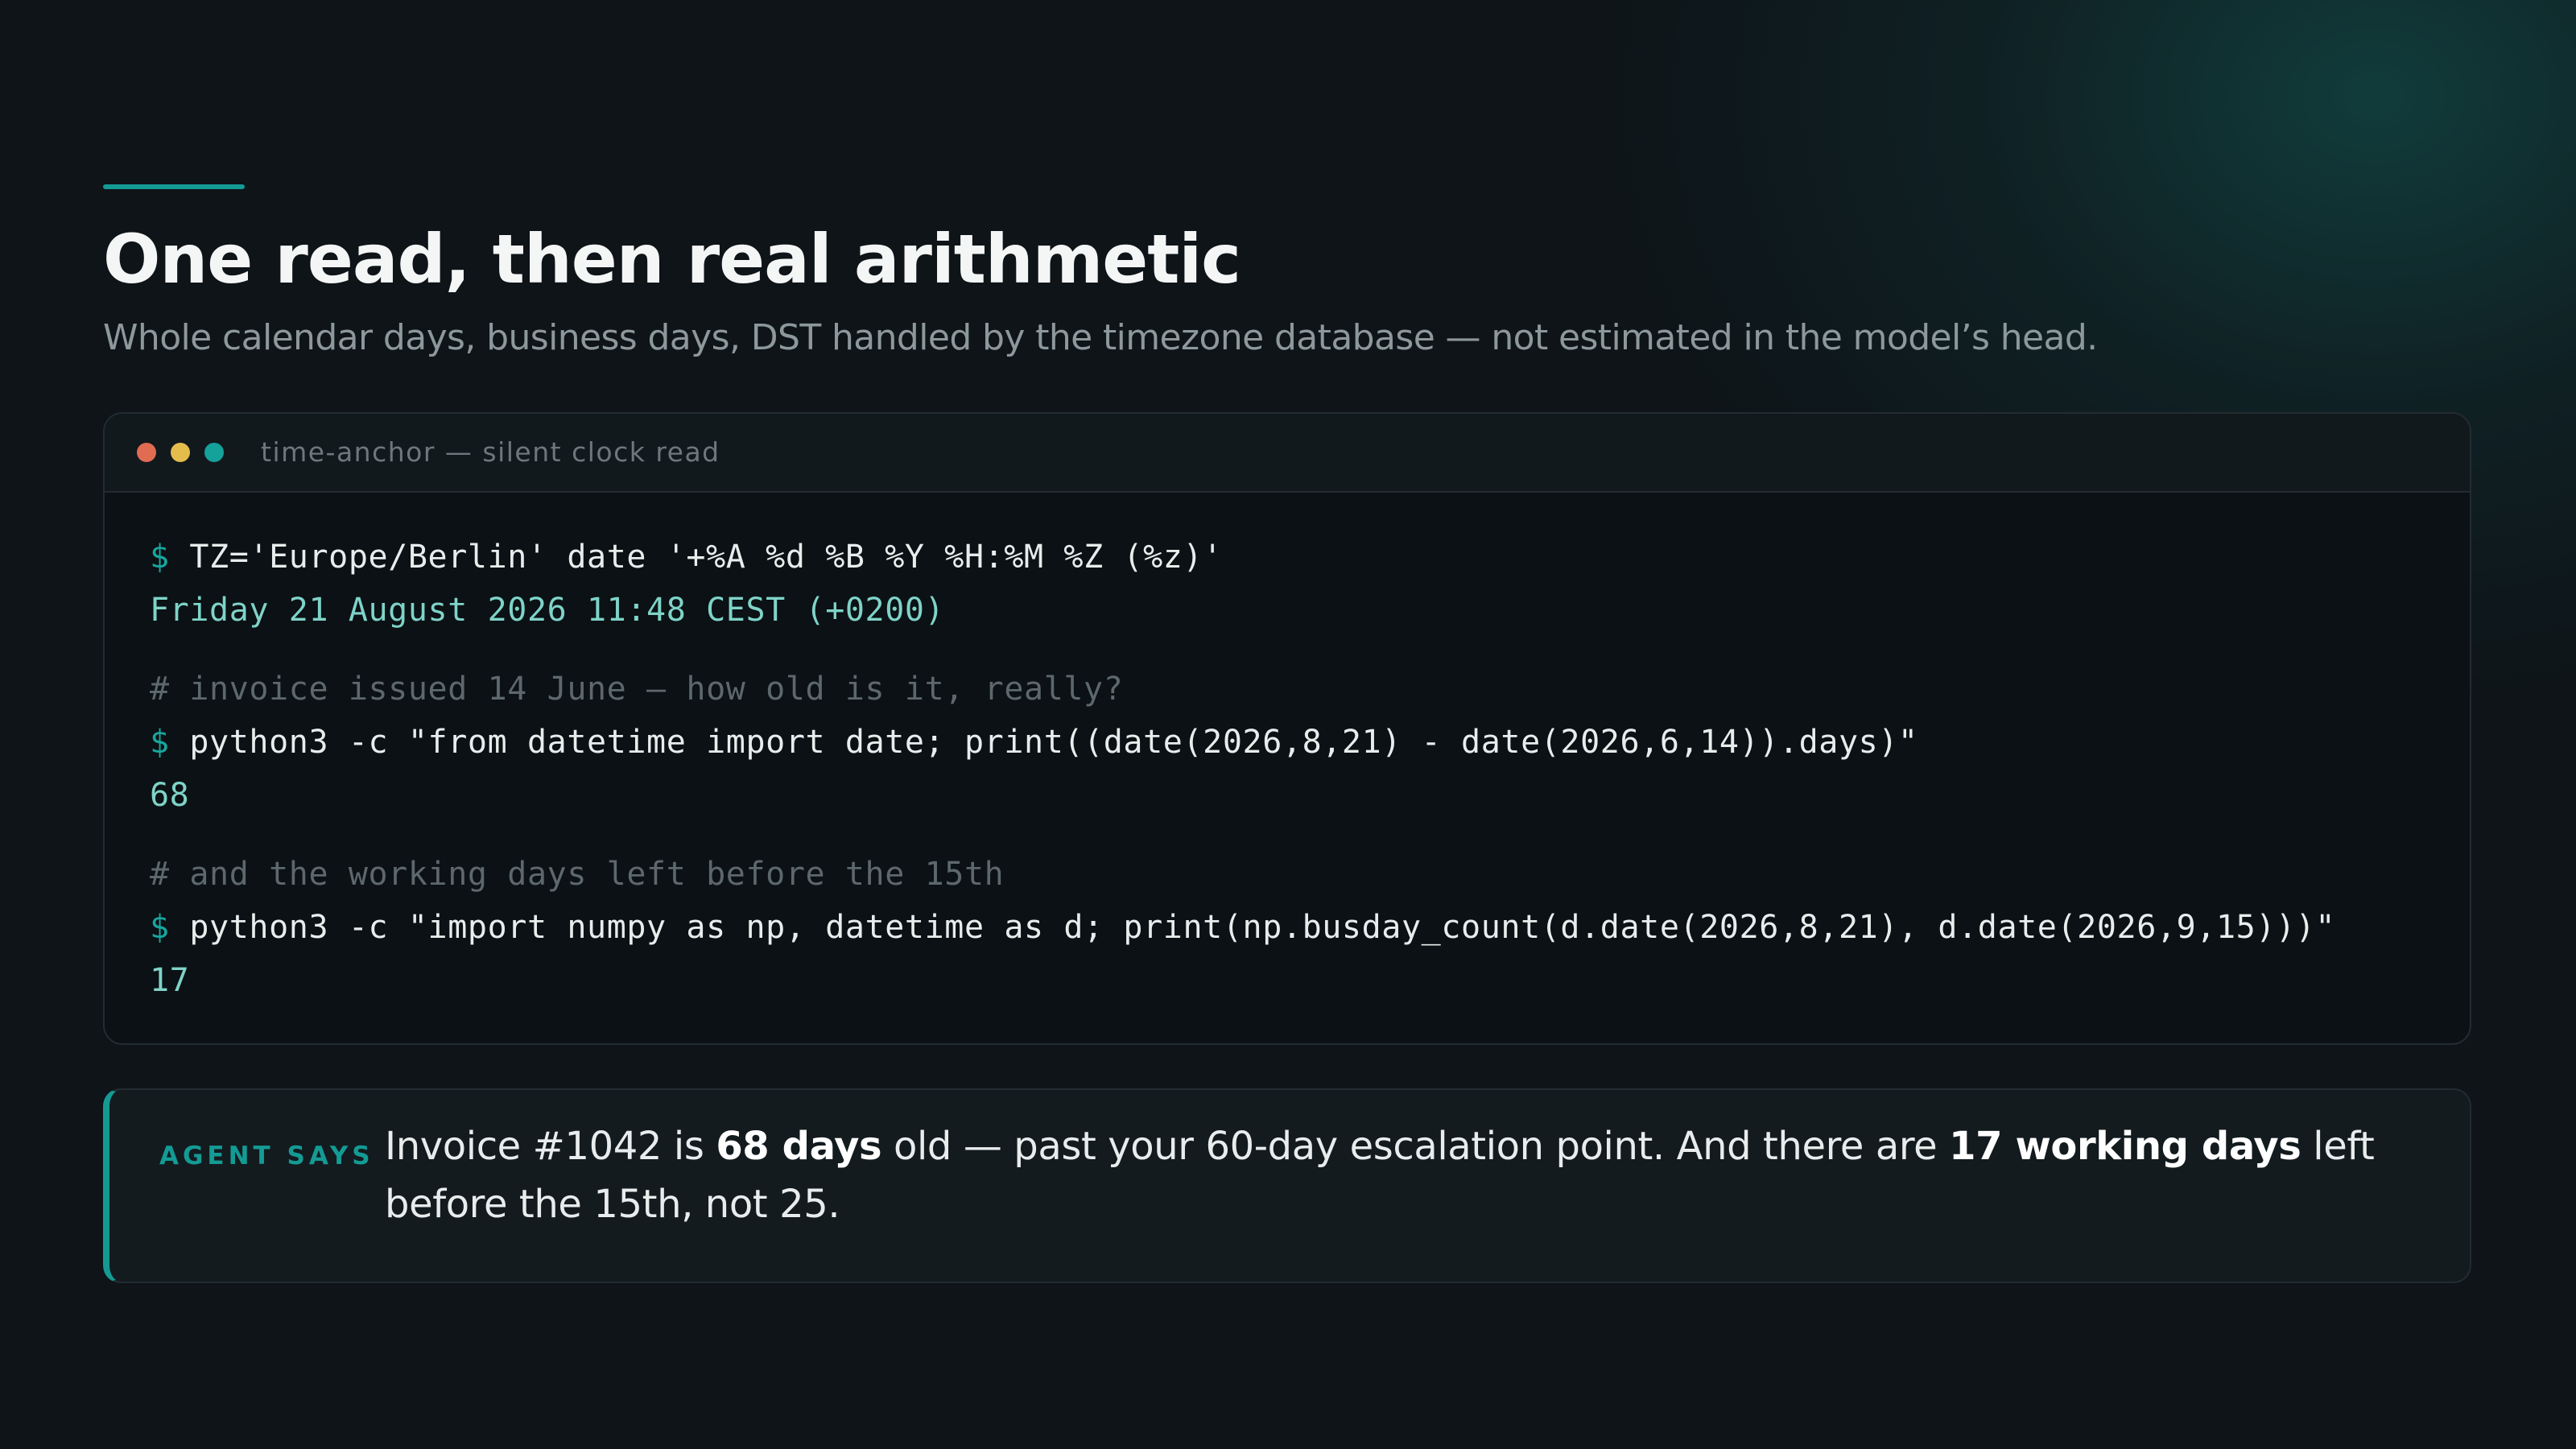  Describe the element at coordinates (550, 1146) in the screenshot. I see `callout-text-segment: Invoice #1042 is` at that location.